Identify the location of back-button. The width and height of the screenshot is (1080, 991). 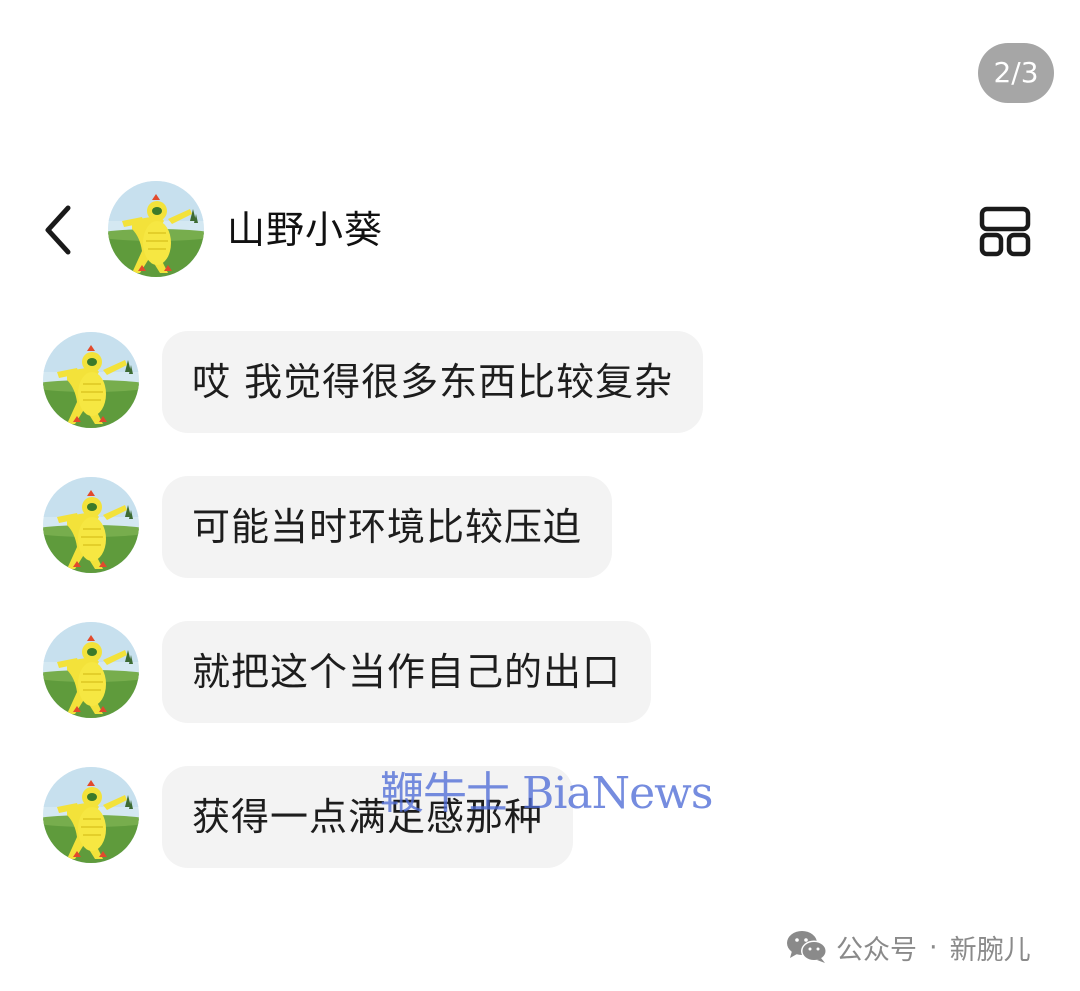
(60, 230).